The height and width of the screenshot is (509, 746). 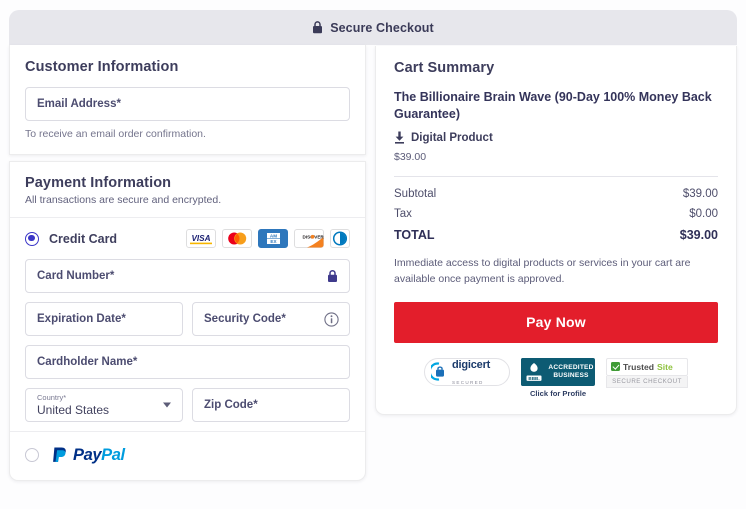 I want to click on product-price: $39.00, so click(x=410, y=157).